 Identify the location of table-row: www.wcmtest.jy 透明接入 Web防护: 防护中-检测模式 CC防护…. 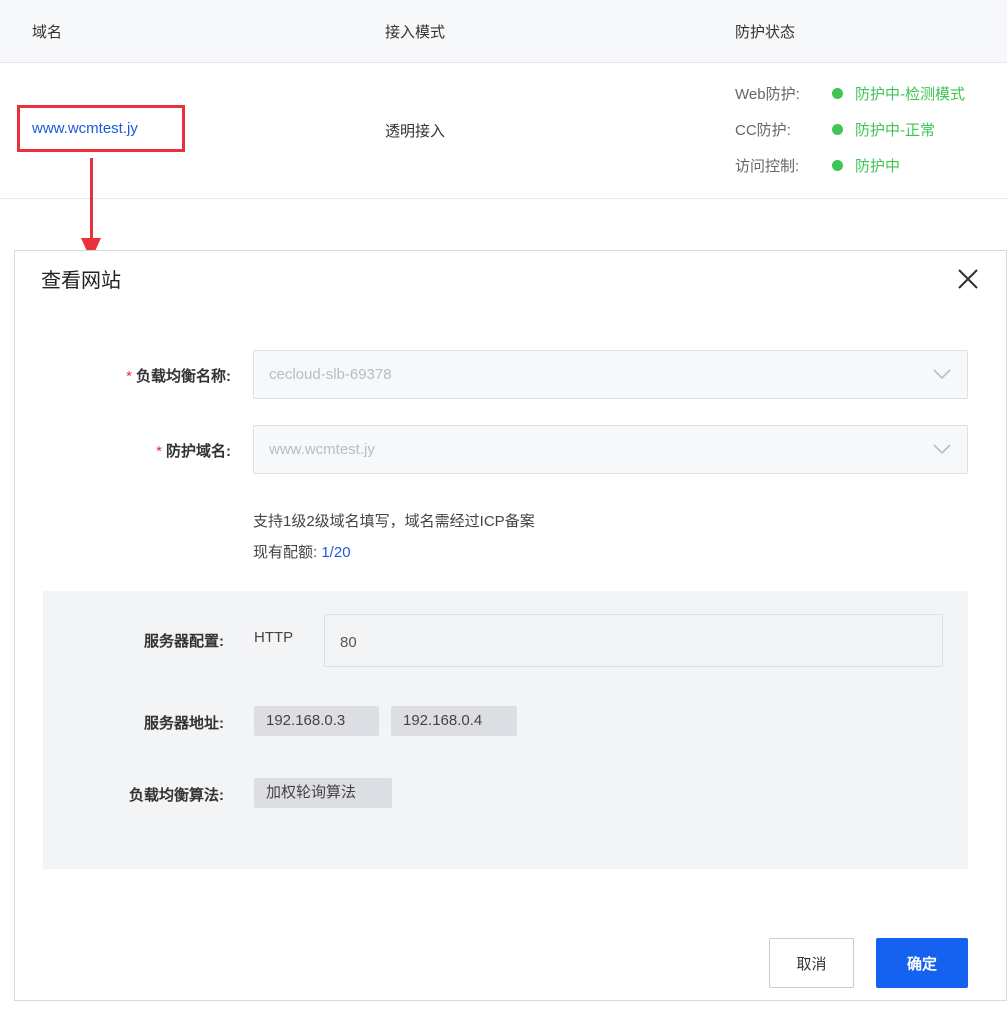
(503, 131).